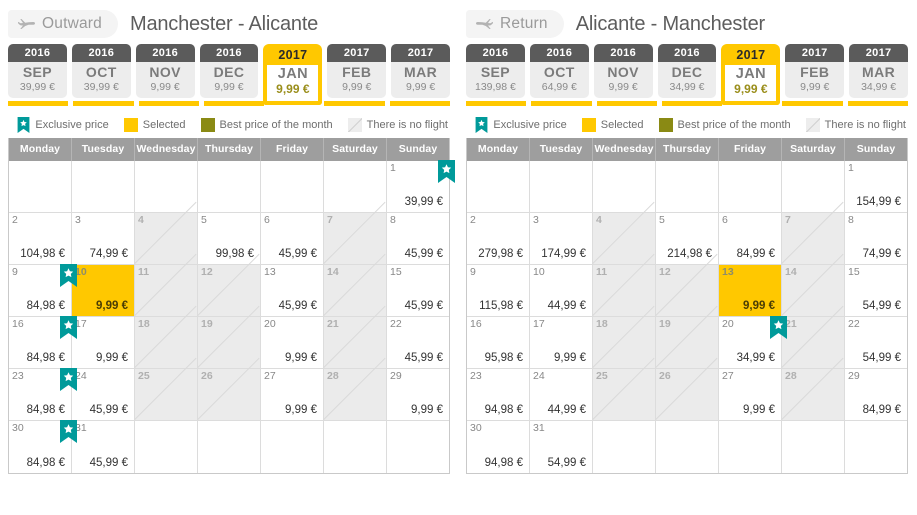  Describe the element at coordinates (43, 446) in the screenshot. I see `day-cell: 30 84,98 €` at that location.